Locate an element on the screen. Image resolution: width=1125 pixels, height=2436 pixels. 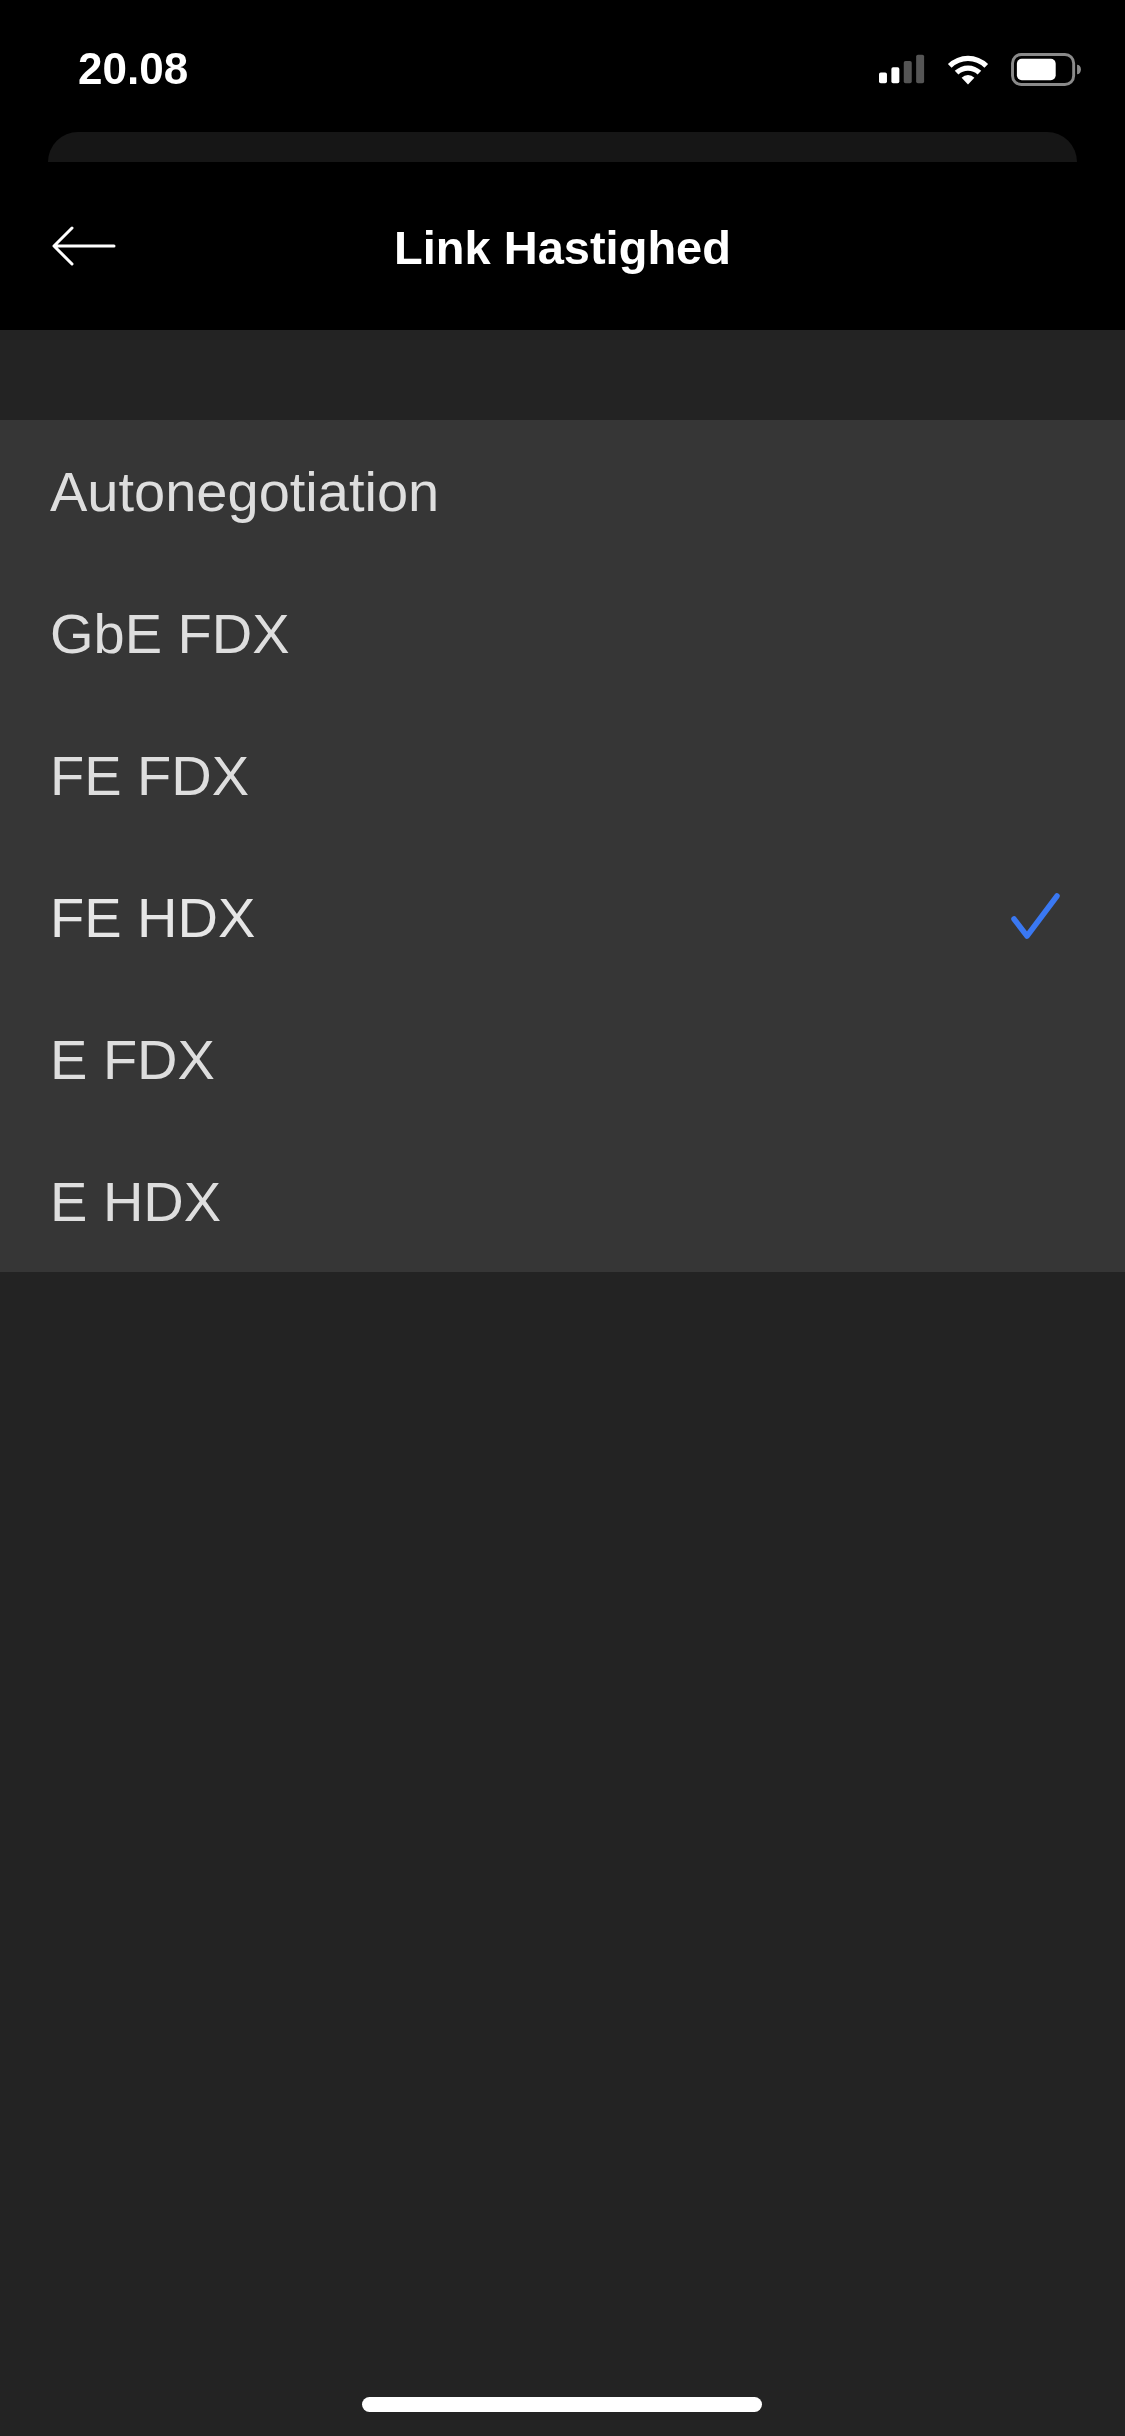
battery-icon is located at coordinates (1046, 69).